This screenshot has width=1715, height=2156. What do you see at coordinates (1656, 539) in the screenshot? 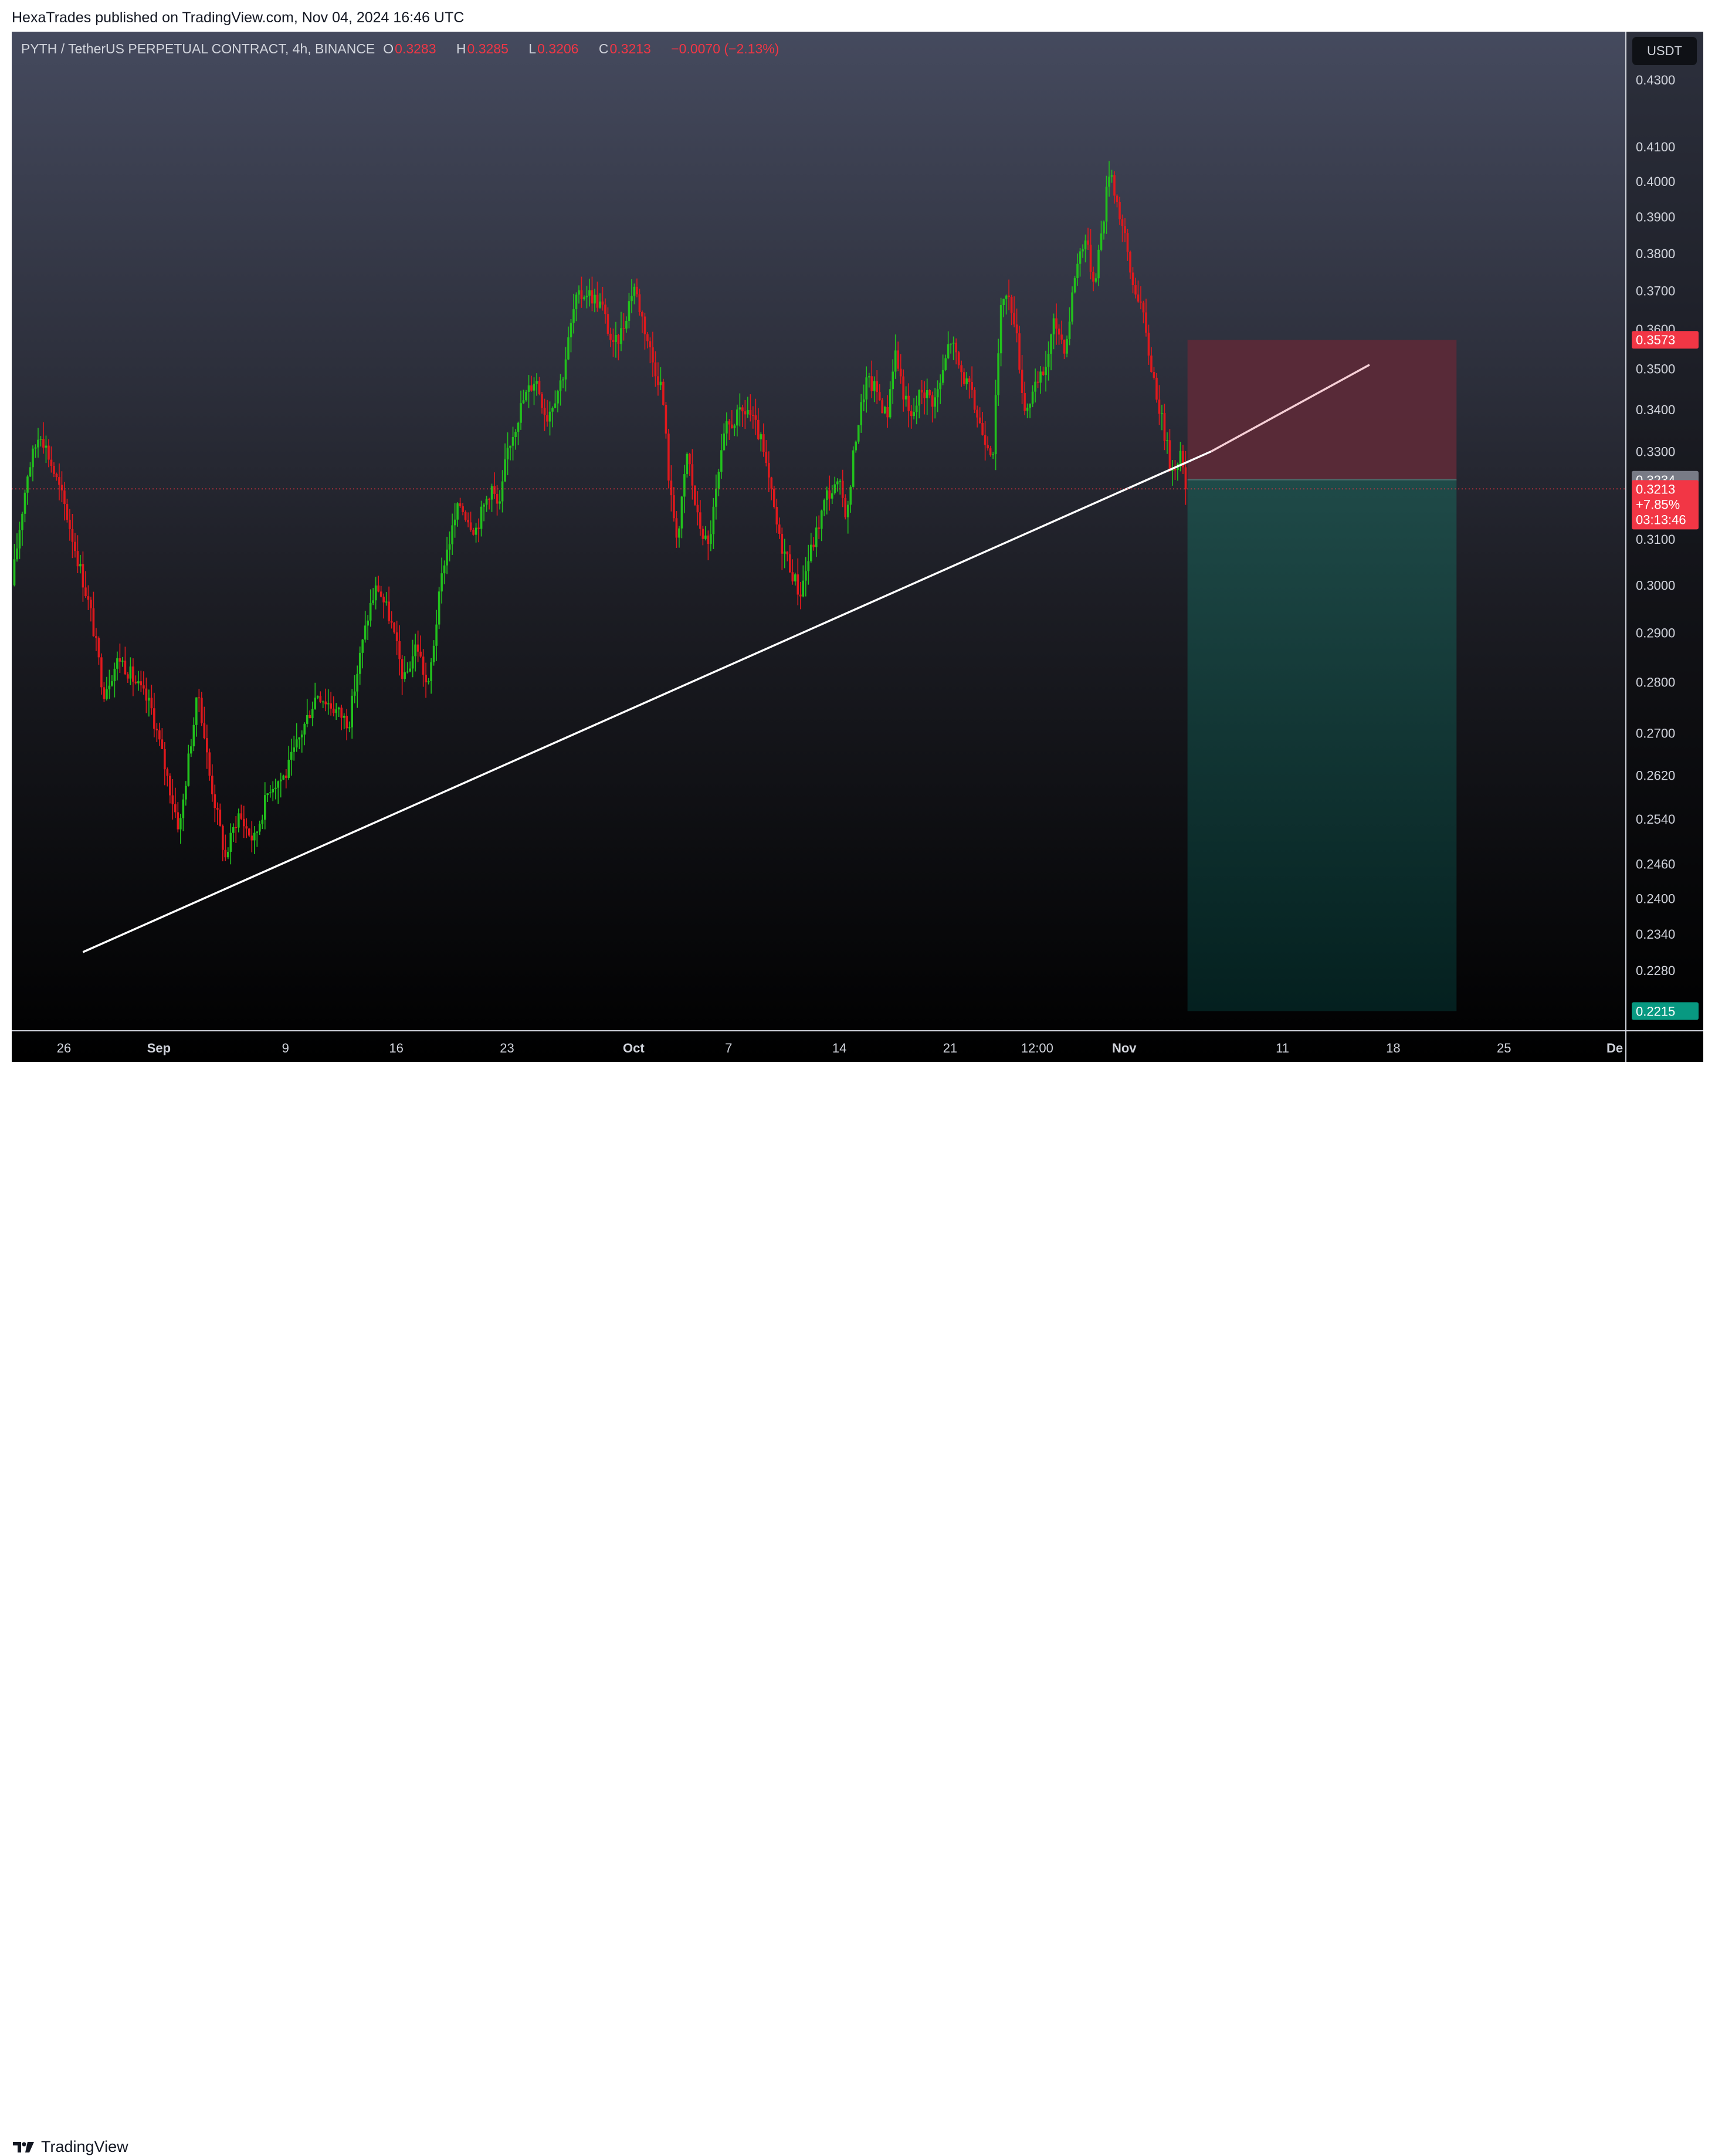
I see `price-tick-label: 0.3100` at bounding box center [1656, 539].